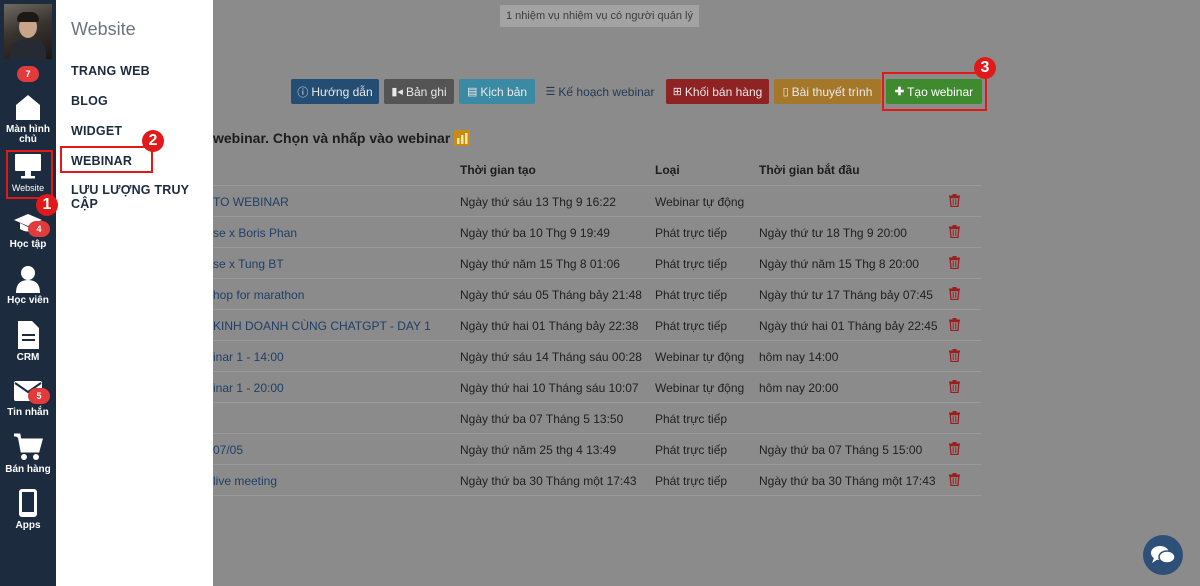 This screenshot has height=586, width=1200. What do you see at coordinates (419, 91) in the screenshot?
I see `recording-button: ▮◂ Bản ghi` at bounding box center [419, 91].